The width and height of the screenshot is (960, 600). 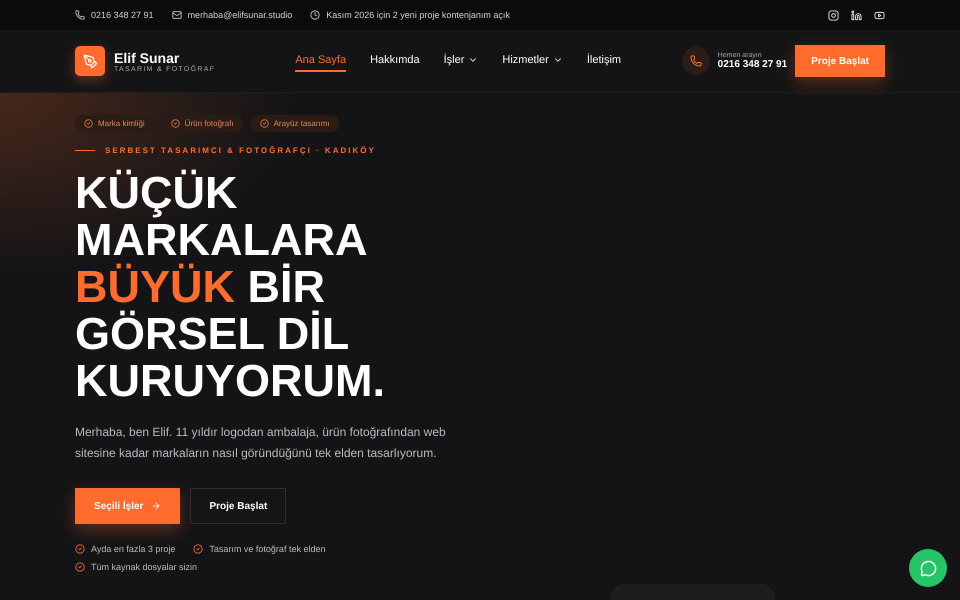 I want to click on perk-item: Ayda en fazla 3 proje, so click(x=125, y=549).